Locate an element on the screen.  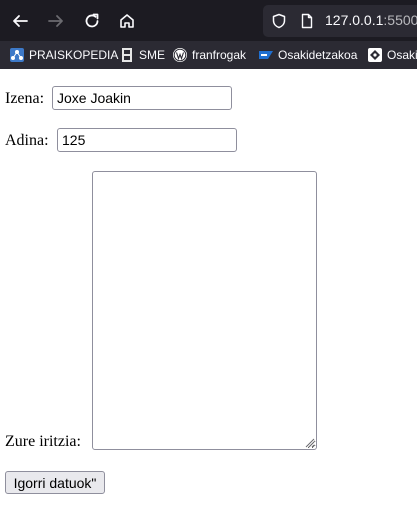
age-label: Adina: is located at coordinates (27, 140).